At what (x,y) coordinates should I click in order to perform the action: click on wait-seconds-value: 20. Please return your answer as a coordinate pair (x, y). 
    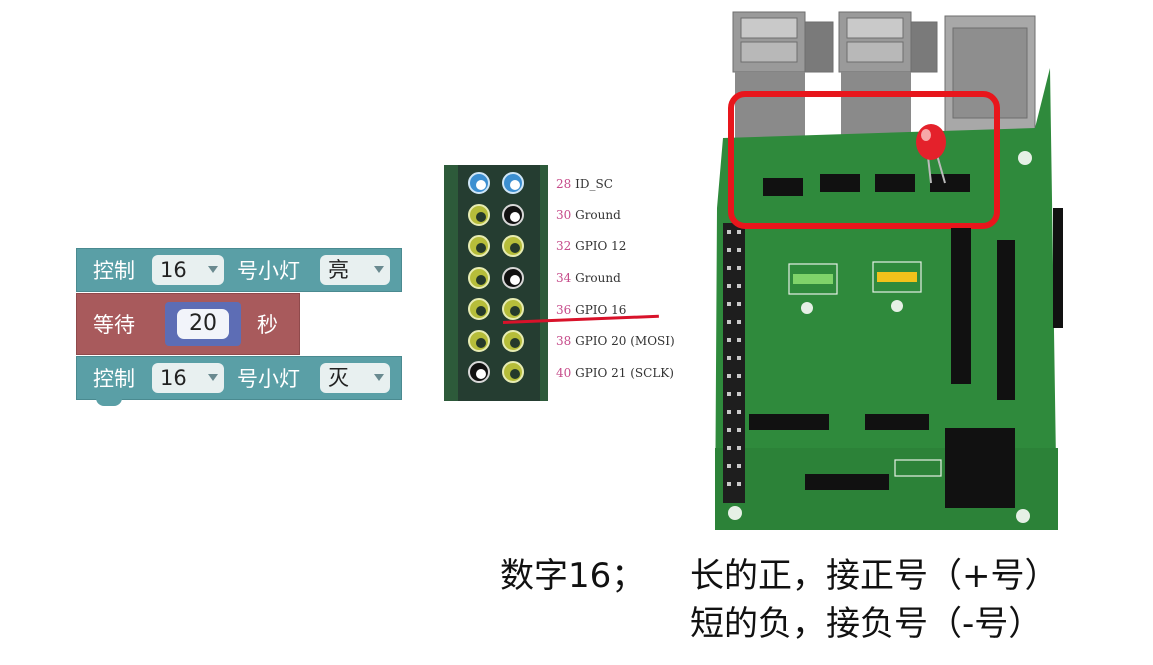
    Looking at the image, I should click on (203, 323).